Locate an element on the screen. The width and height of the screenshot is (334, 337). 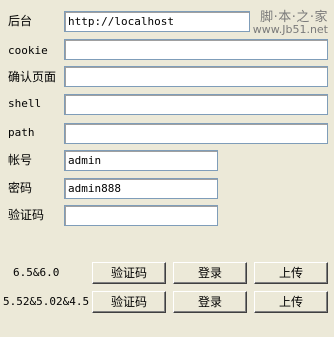
backend-url-input: http://localhost is located at coordinates (157, 21).